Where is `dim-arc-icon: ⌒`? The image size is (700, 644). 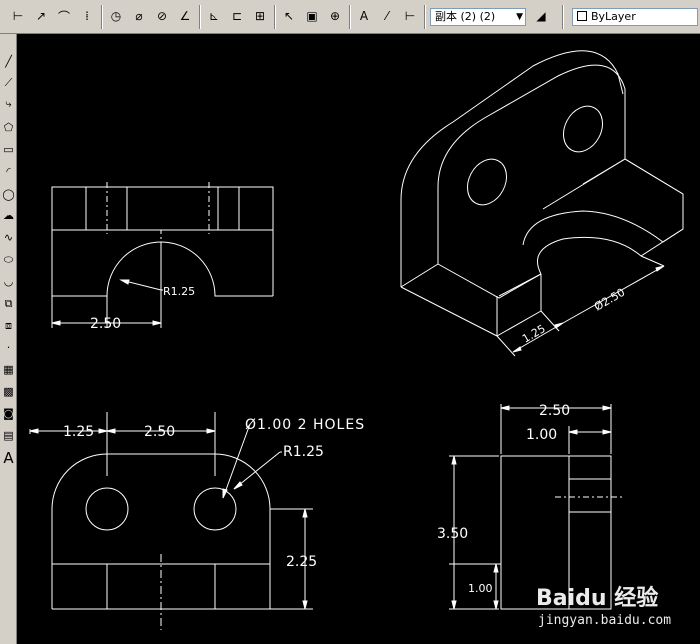 dim-arc-icon: ⌒ is located at coordinates (64, 16).